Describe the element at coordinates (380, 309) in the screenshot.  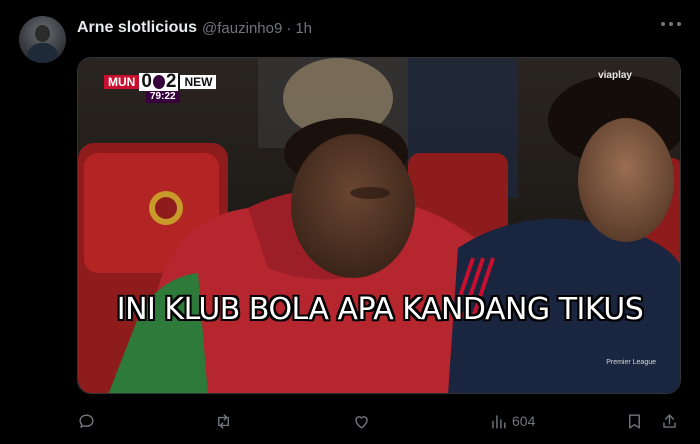
I see `meme-caption: INI KLUB BOLA APA KANDANG TIKUS` at that location.